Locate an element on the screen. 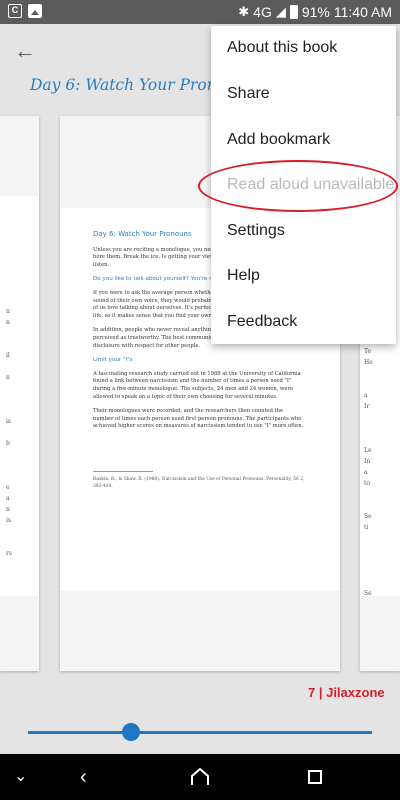  highlight-annotation is located at coordinates (298, 186).